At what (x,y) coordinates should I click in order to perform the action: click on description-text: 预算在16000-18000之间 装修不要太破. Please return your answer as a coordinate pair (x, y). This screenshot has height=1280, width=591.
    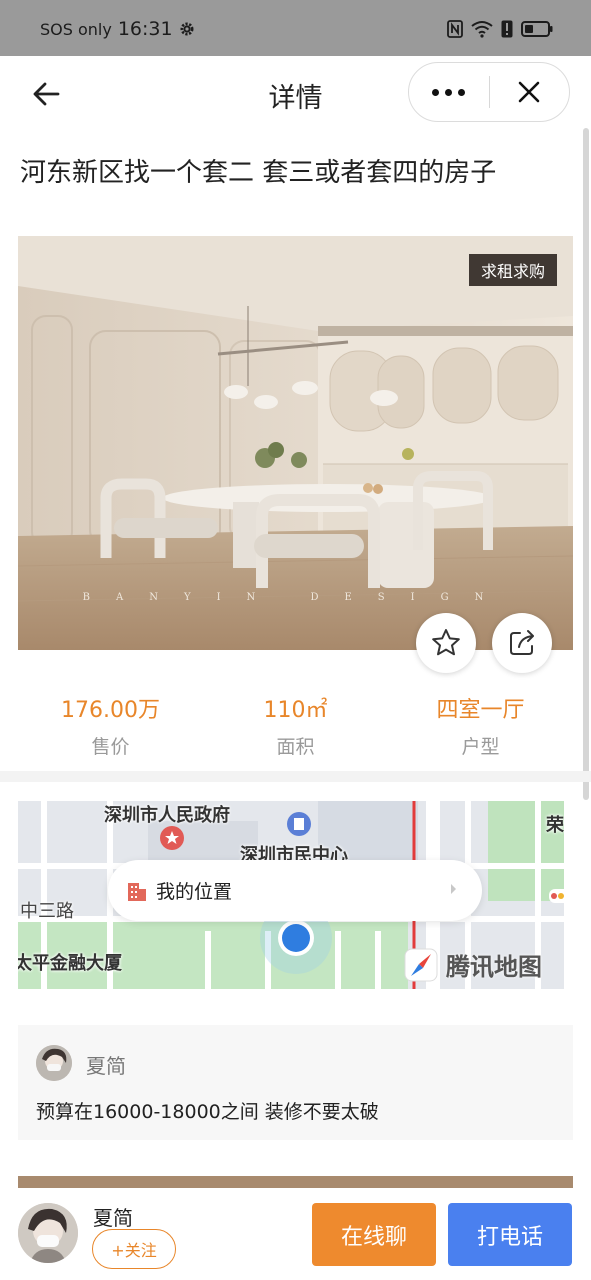
    Looking at the image, I should click on (207, 1112).